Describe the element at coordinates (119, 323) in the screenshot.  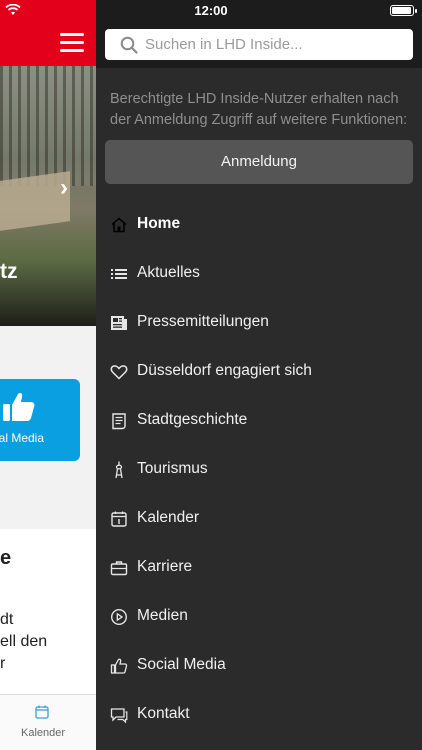
I see `newspaper-icon` at that location.